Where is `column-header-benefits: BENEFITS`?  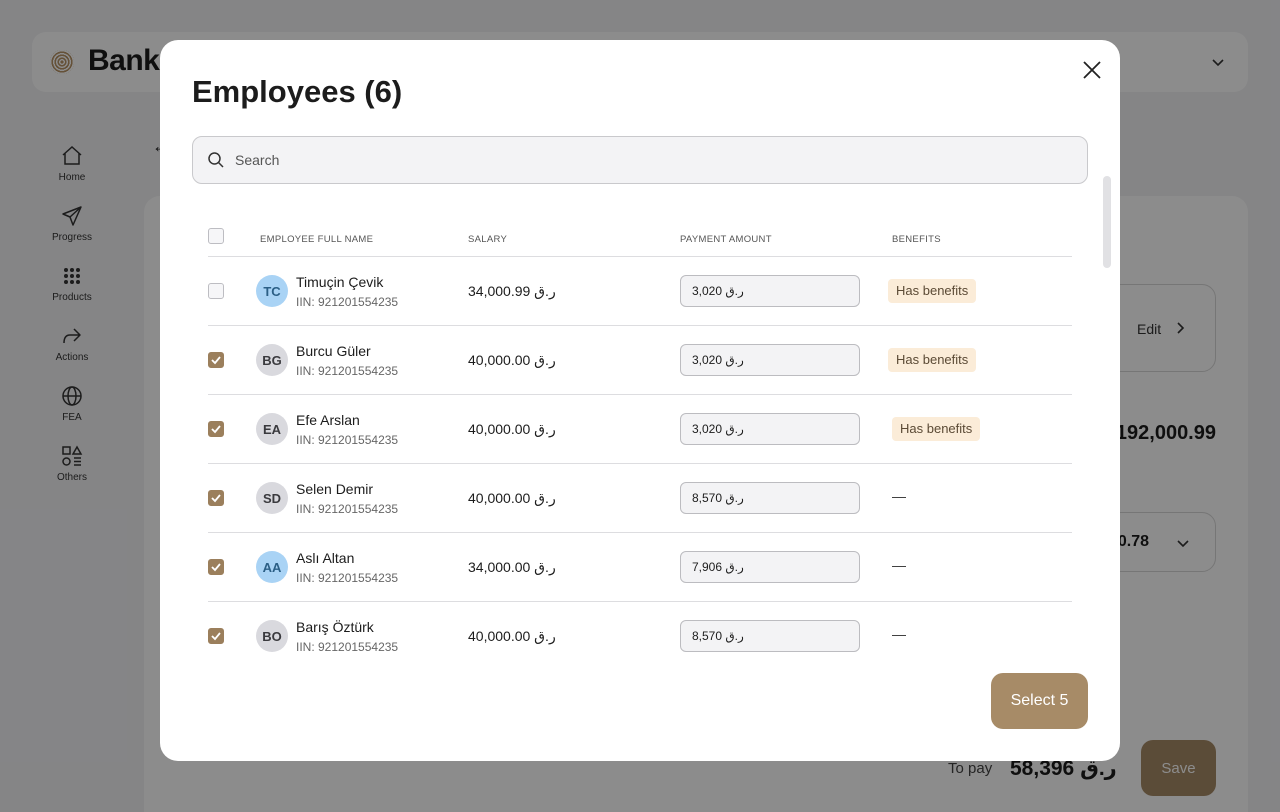 column-header-benefits: BENEFITS is located at coordinates (916, 239).